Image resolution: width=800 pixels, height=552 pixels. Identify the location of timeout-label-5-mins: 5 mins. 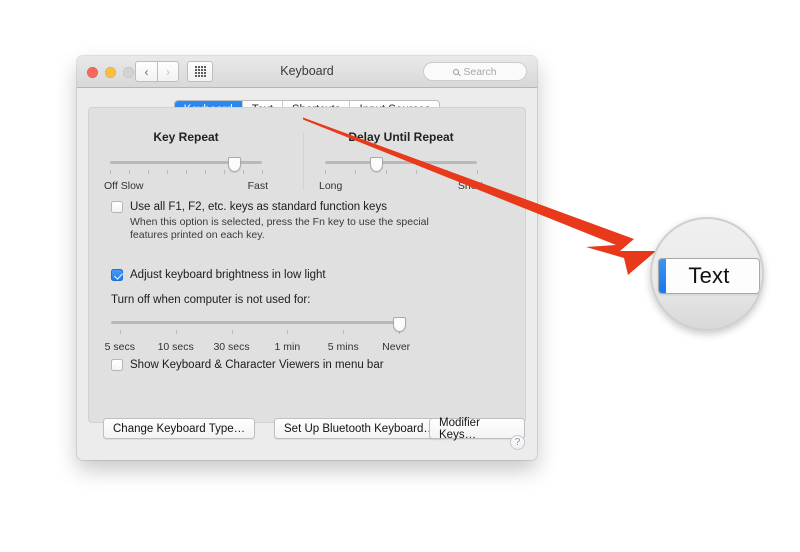
(343, 347).